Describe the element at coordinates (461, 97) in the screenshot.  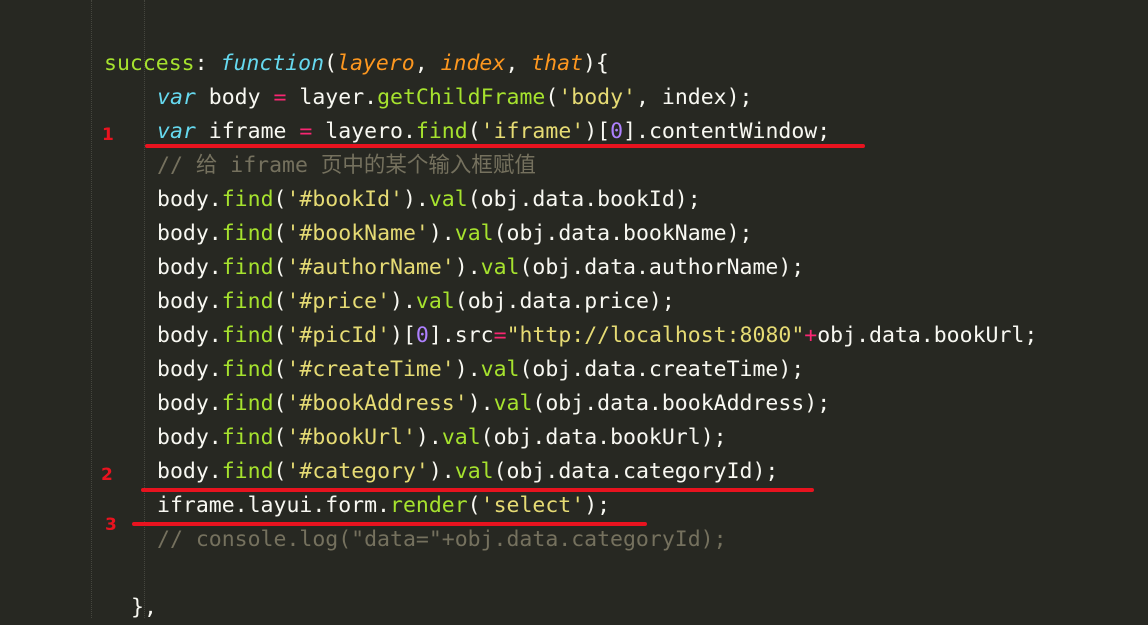
I see `code-token: getChildFrame` at that location.